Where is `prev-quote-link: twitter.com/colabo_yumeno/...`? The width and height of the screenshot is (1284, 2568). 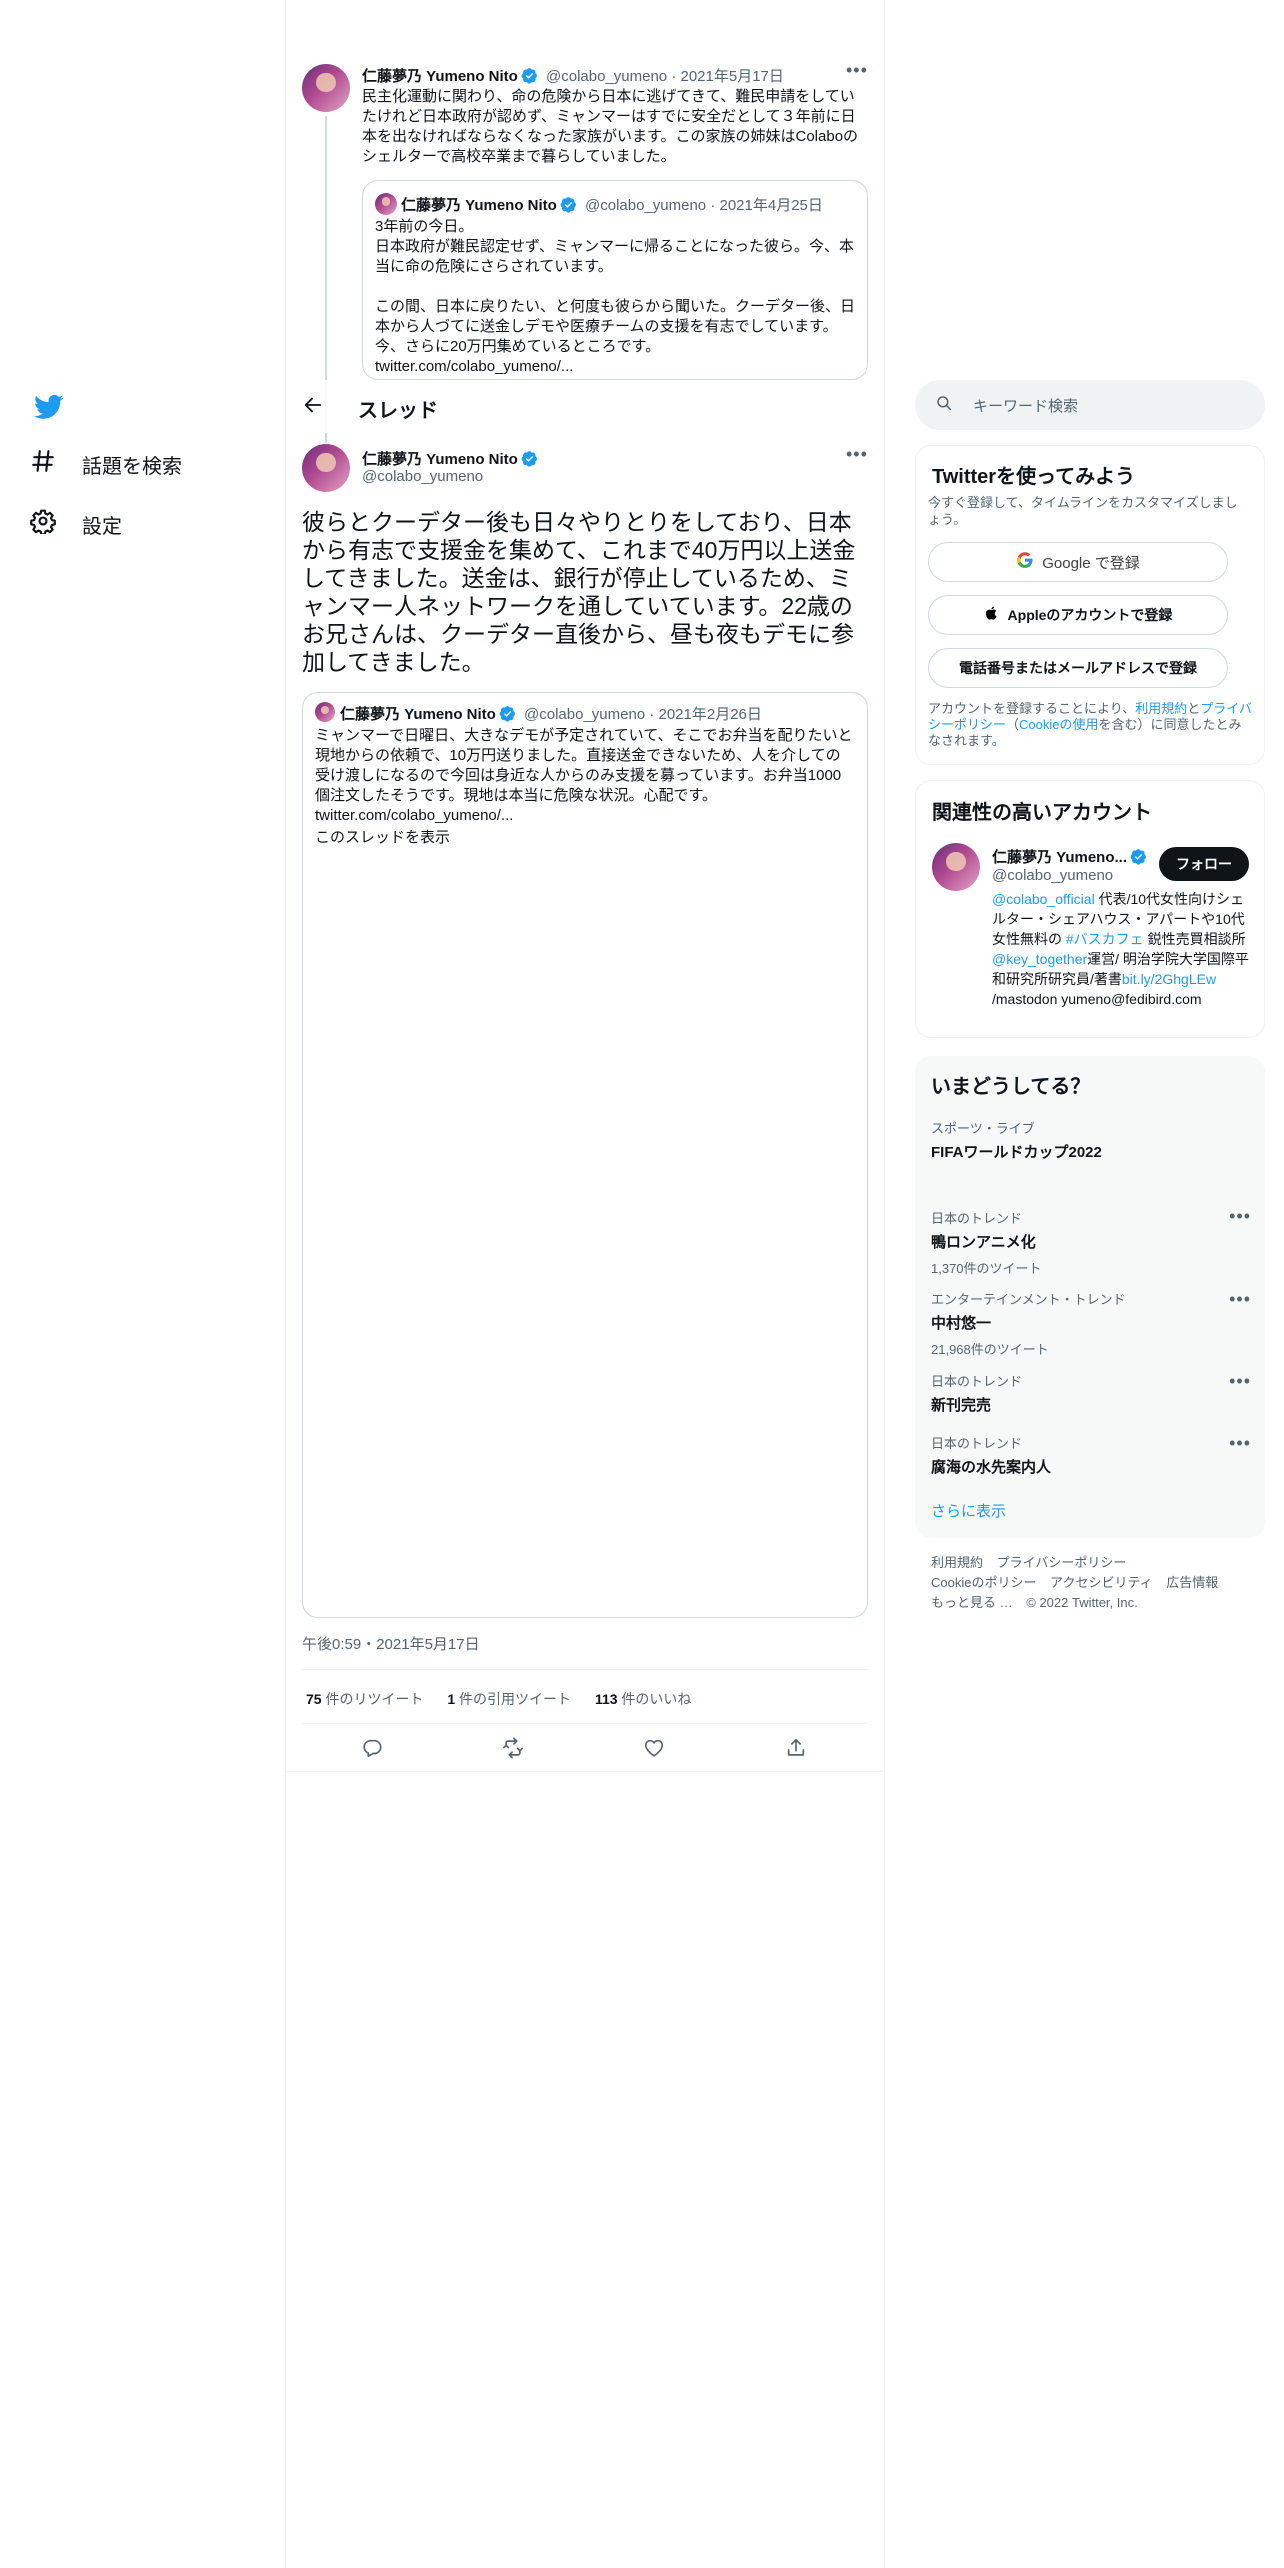 prev-quote-link: twitter.com/colabo_yumeno/... is located at coordinates (617, 367).